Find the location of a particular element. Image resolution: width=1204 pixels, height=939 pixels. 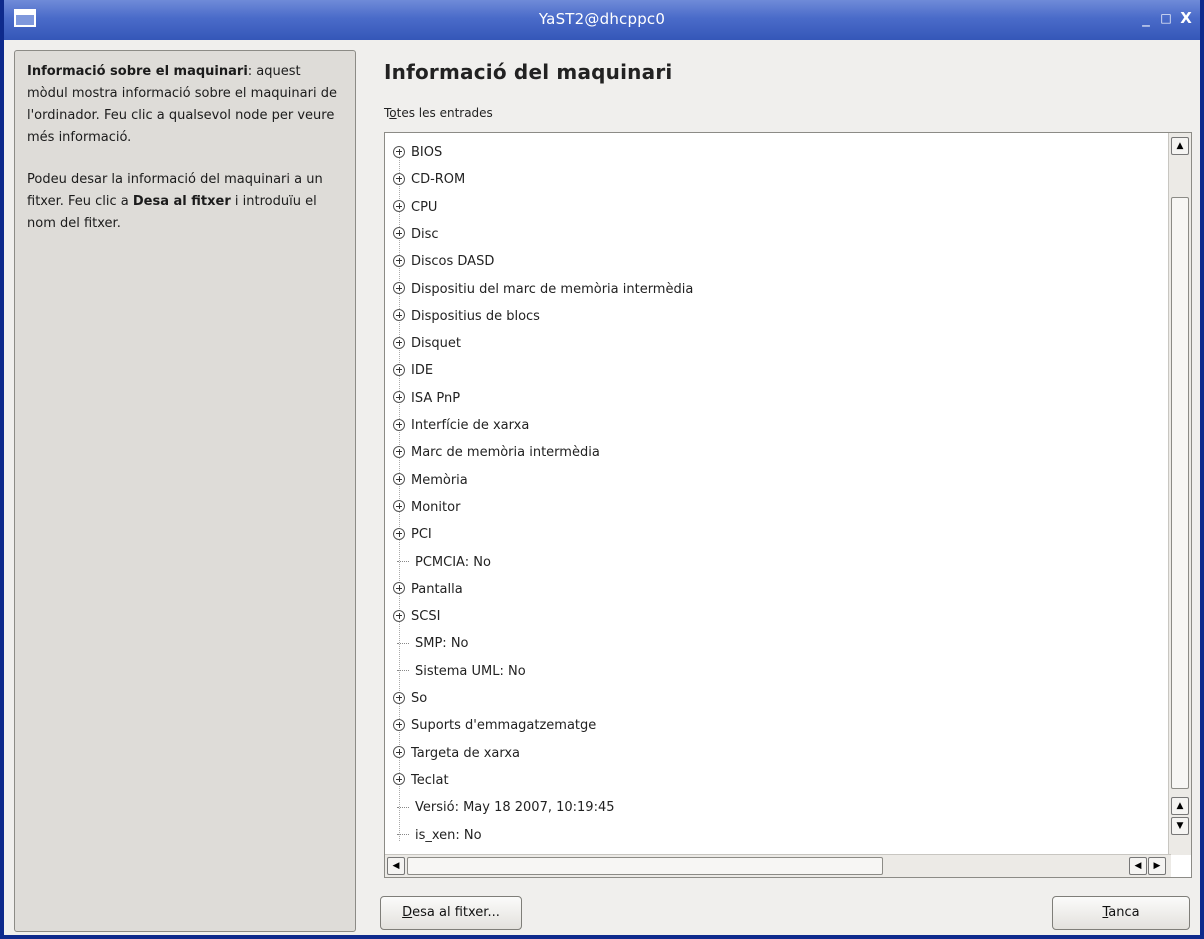

tree-item: Discos DASD is located at coordinates (443, 262).